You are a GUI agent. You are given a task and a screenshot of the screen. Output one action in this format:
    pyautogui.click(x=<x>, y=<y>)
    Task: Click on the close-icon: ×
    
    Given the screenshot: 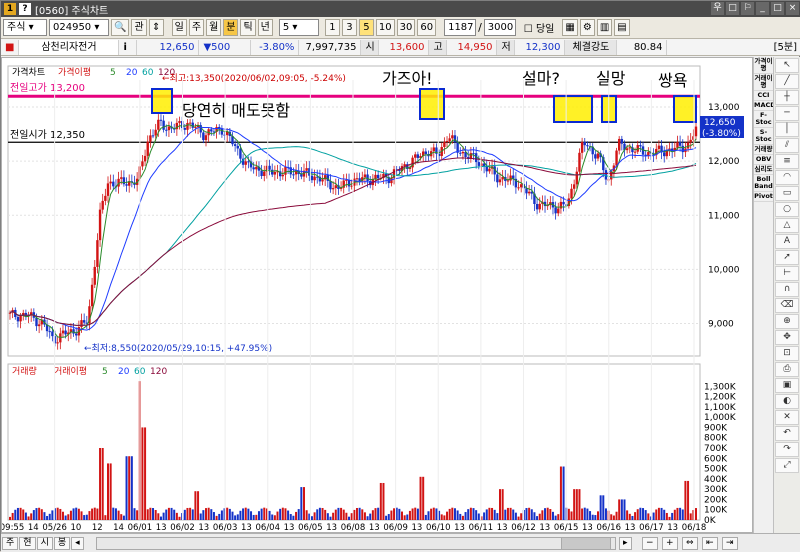 What is the action you would take?
    pyautogui.click(x=792, y=8)
    